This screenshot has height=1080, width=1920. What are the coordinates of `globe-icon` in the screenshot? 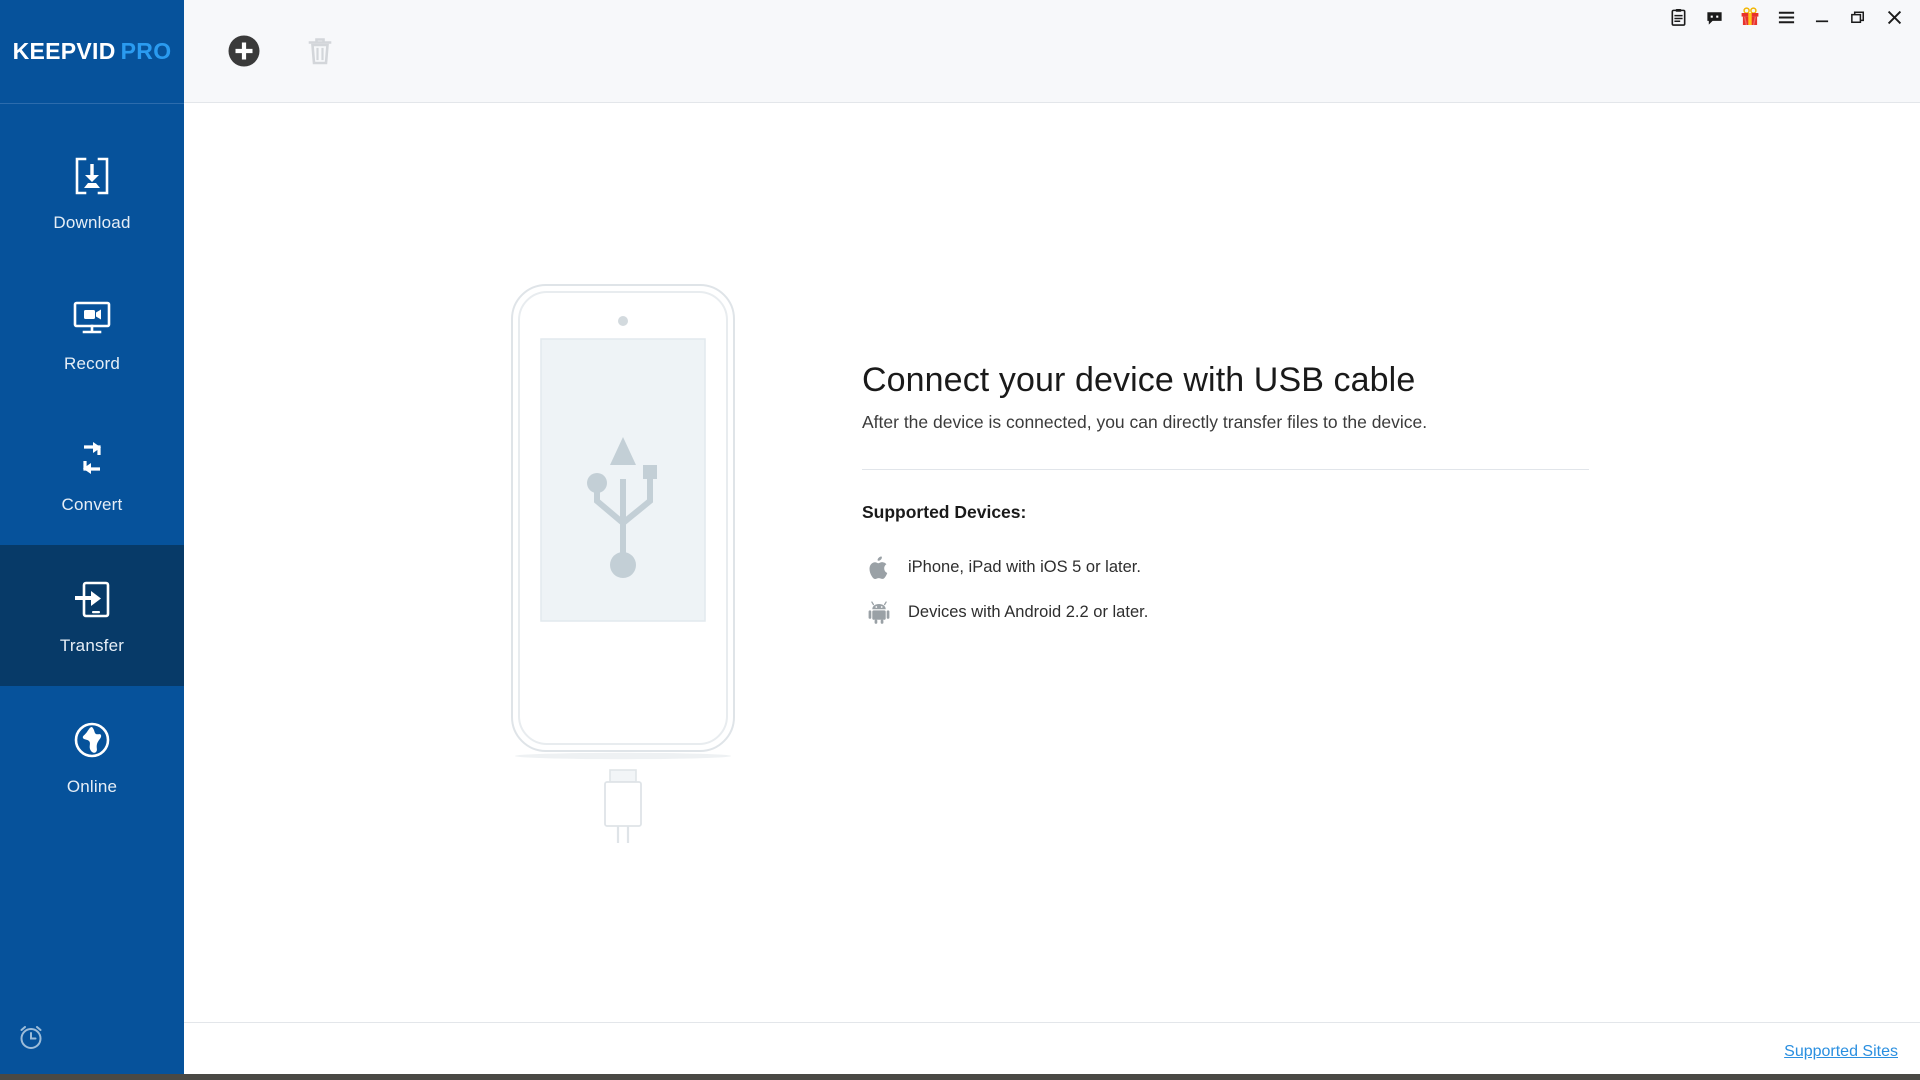 It's located at (92, 740).